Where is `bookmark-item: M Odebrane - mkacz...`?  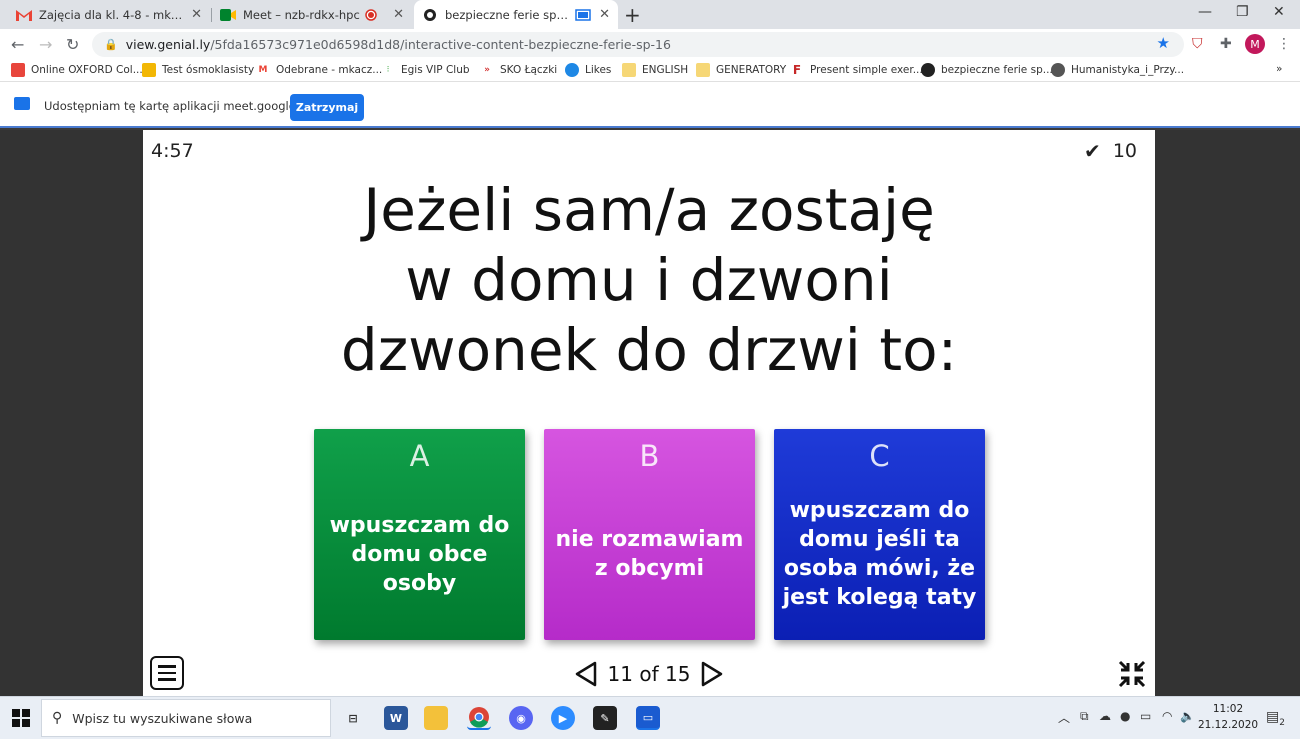
bookmark-item: M Odebrane - mkacz... is located at coordinates (319, 70).